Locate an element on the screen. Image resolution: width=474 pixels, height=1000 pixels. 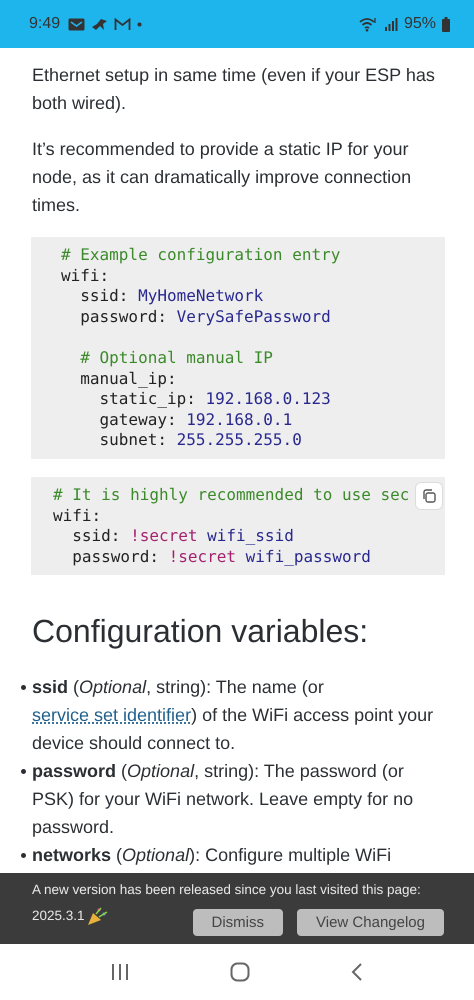
copy-icon is located at coordinates (429, 496).